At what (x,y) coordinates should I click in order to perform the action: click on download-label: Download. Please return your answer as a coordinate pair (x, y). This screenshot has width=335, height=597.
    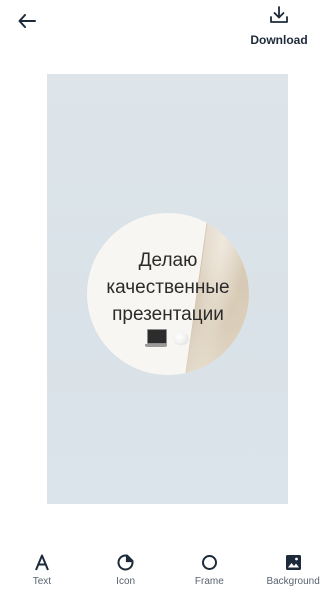
    Looking at the image, I should click on (279, 40).